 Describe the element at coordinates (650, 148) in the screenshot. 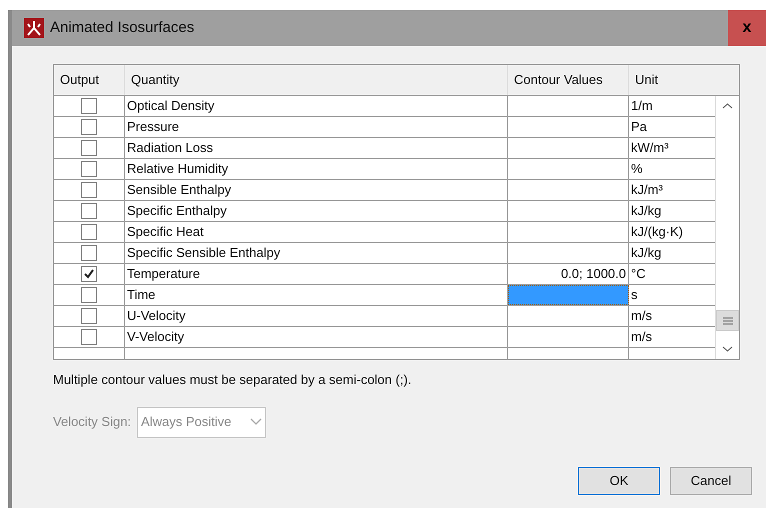

I see `unit-cell-text: kW/m³` at that location.